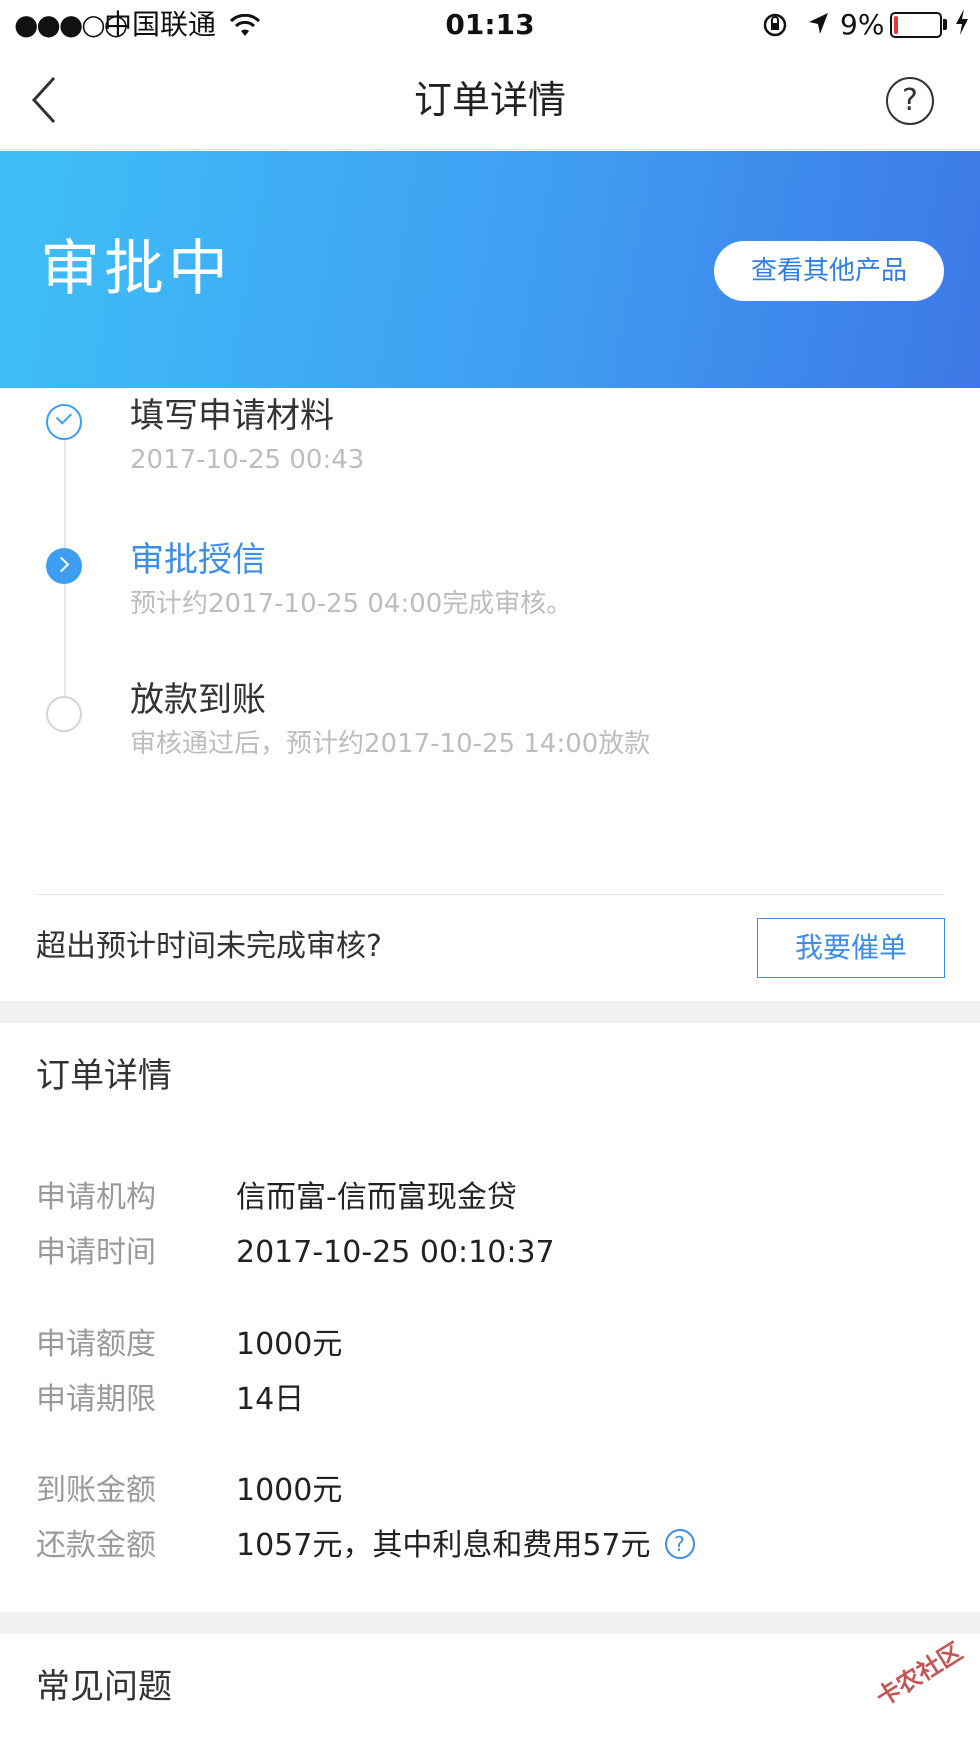  What do you see at coordinates (962, 26) in the screenshot?
I see `charging-bolt-icon` at bounding box center [962, 26].